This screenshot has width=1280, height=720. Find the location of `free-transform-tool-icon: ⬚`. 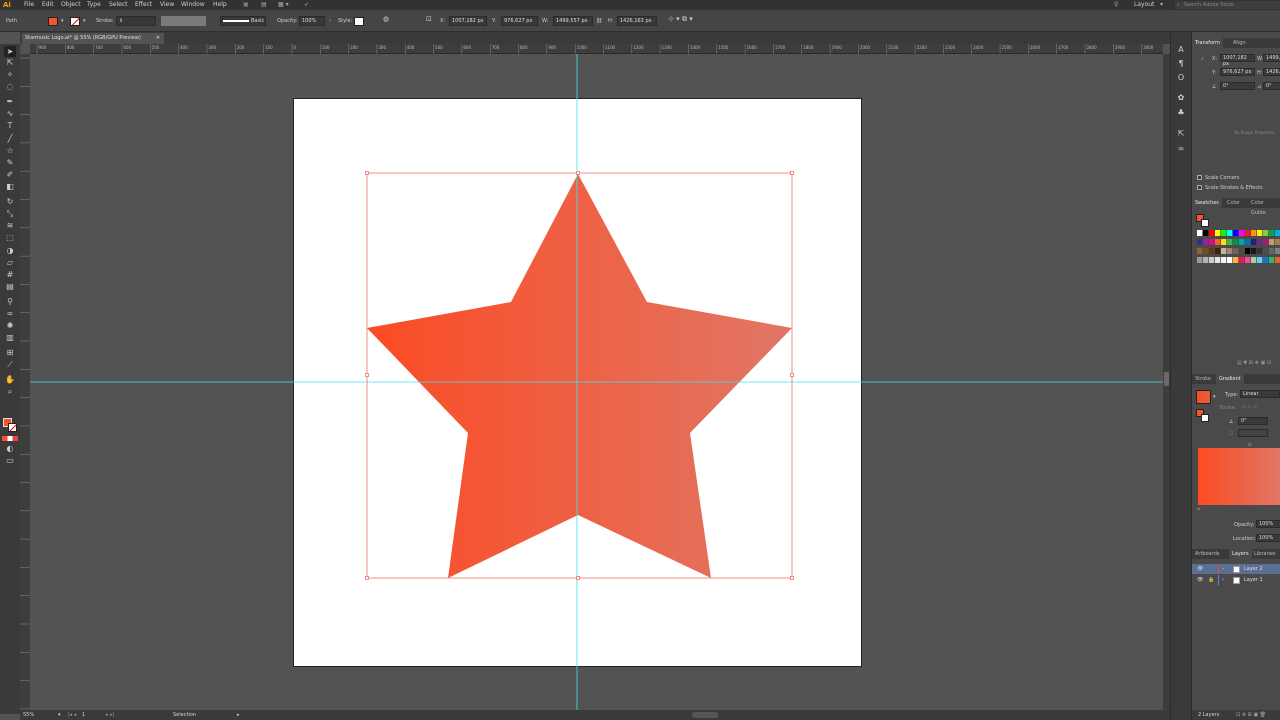

free-transform-tool-icon: ⬚ is located at coordinates (10, 237).